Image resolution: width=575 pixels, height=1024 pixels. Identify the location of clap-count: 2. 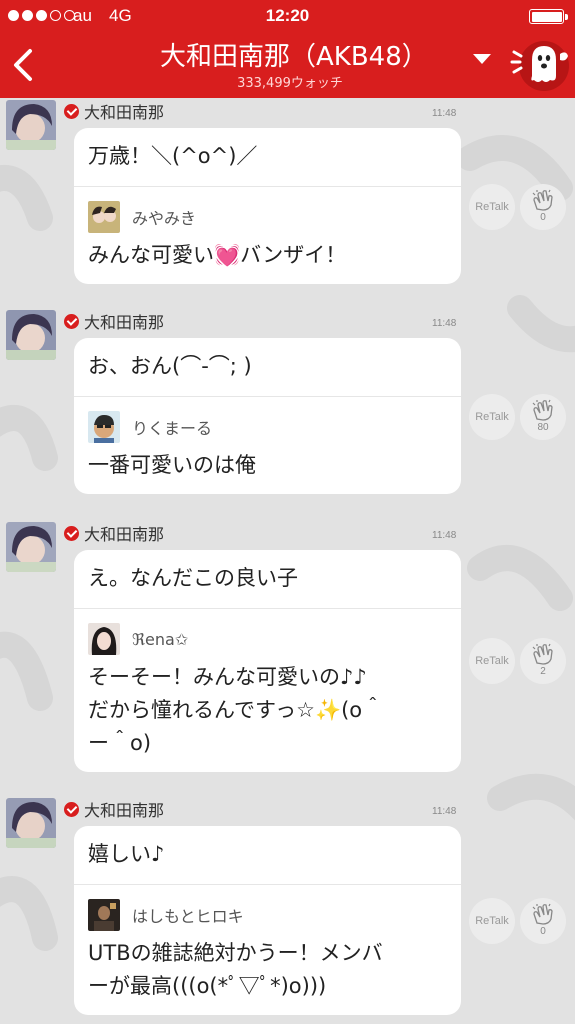
(543, 671).